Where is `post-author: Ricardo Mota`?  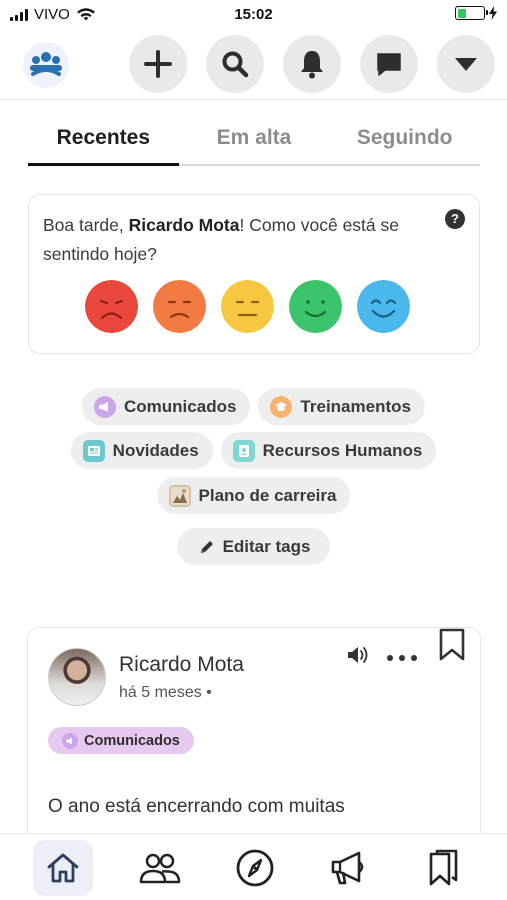
post-author: Ricardo Mota is located at coordinates (181, 665).